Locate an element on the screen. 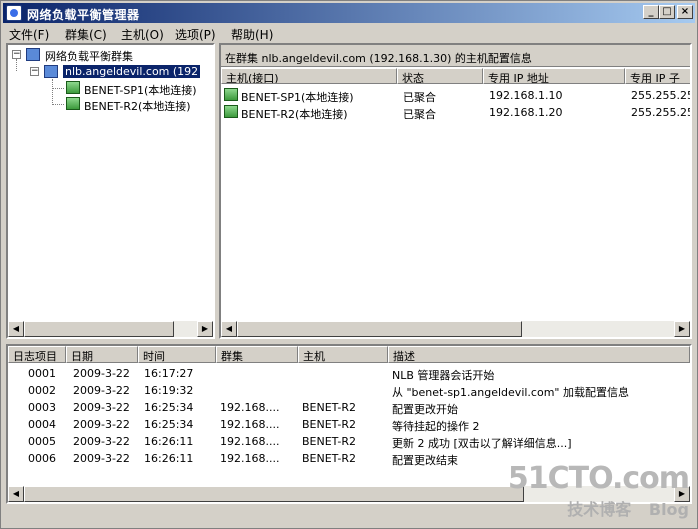 This screenshot has height=529, width=698. tree-hscrollbar: ◀ ▶ is located at coordinates (110, 329).